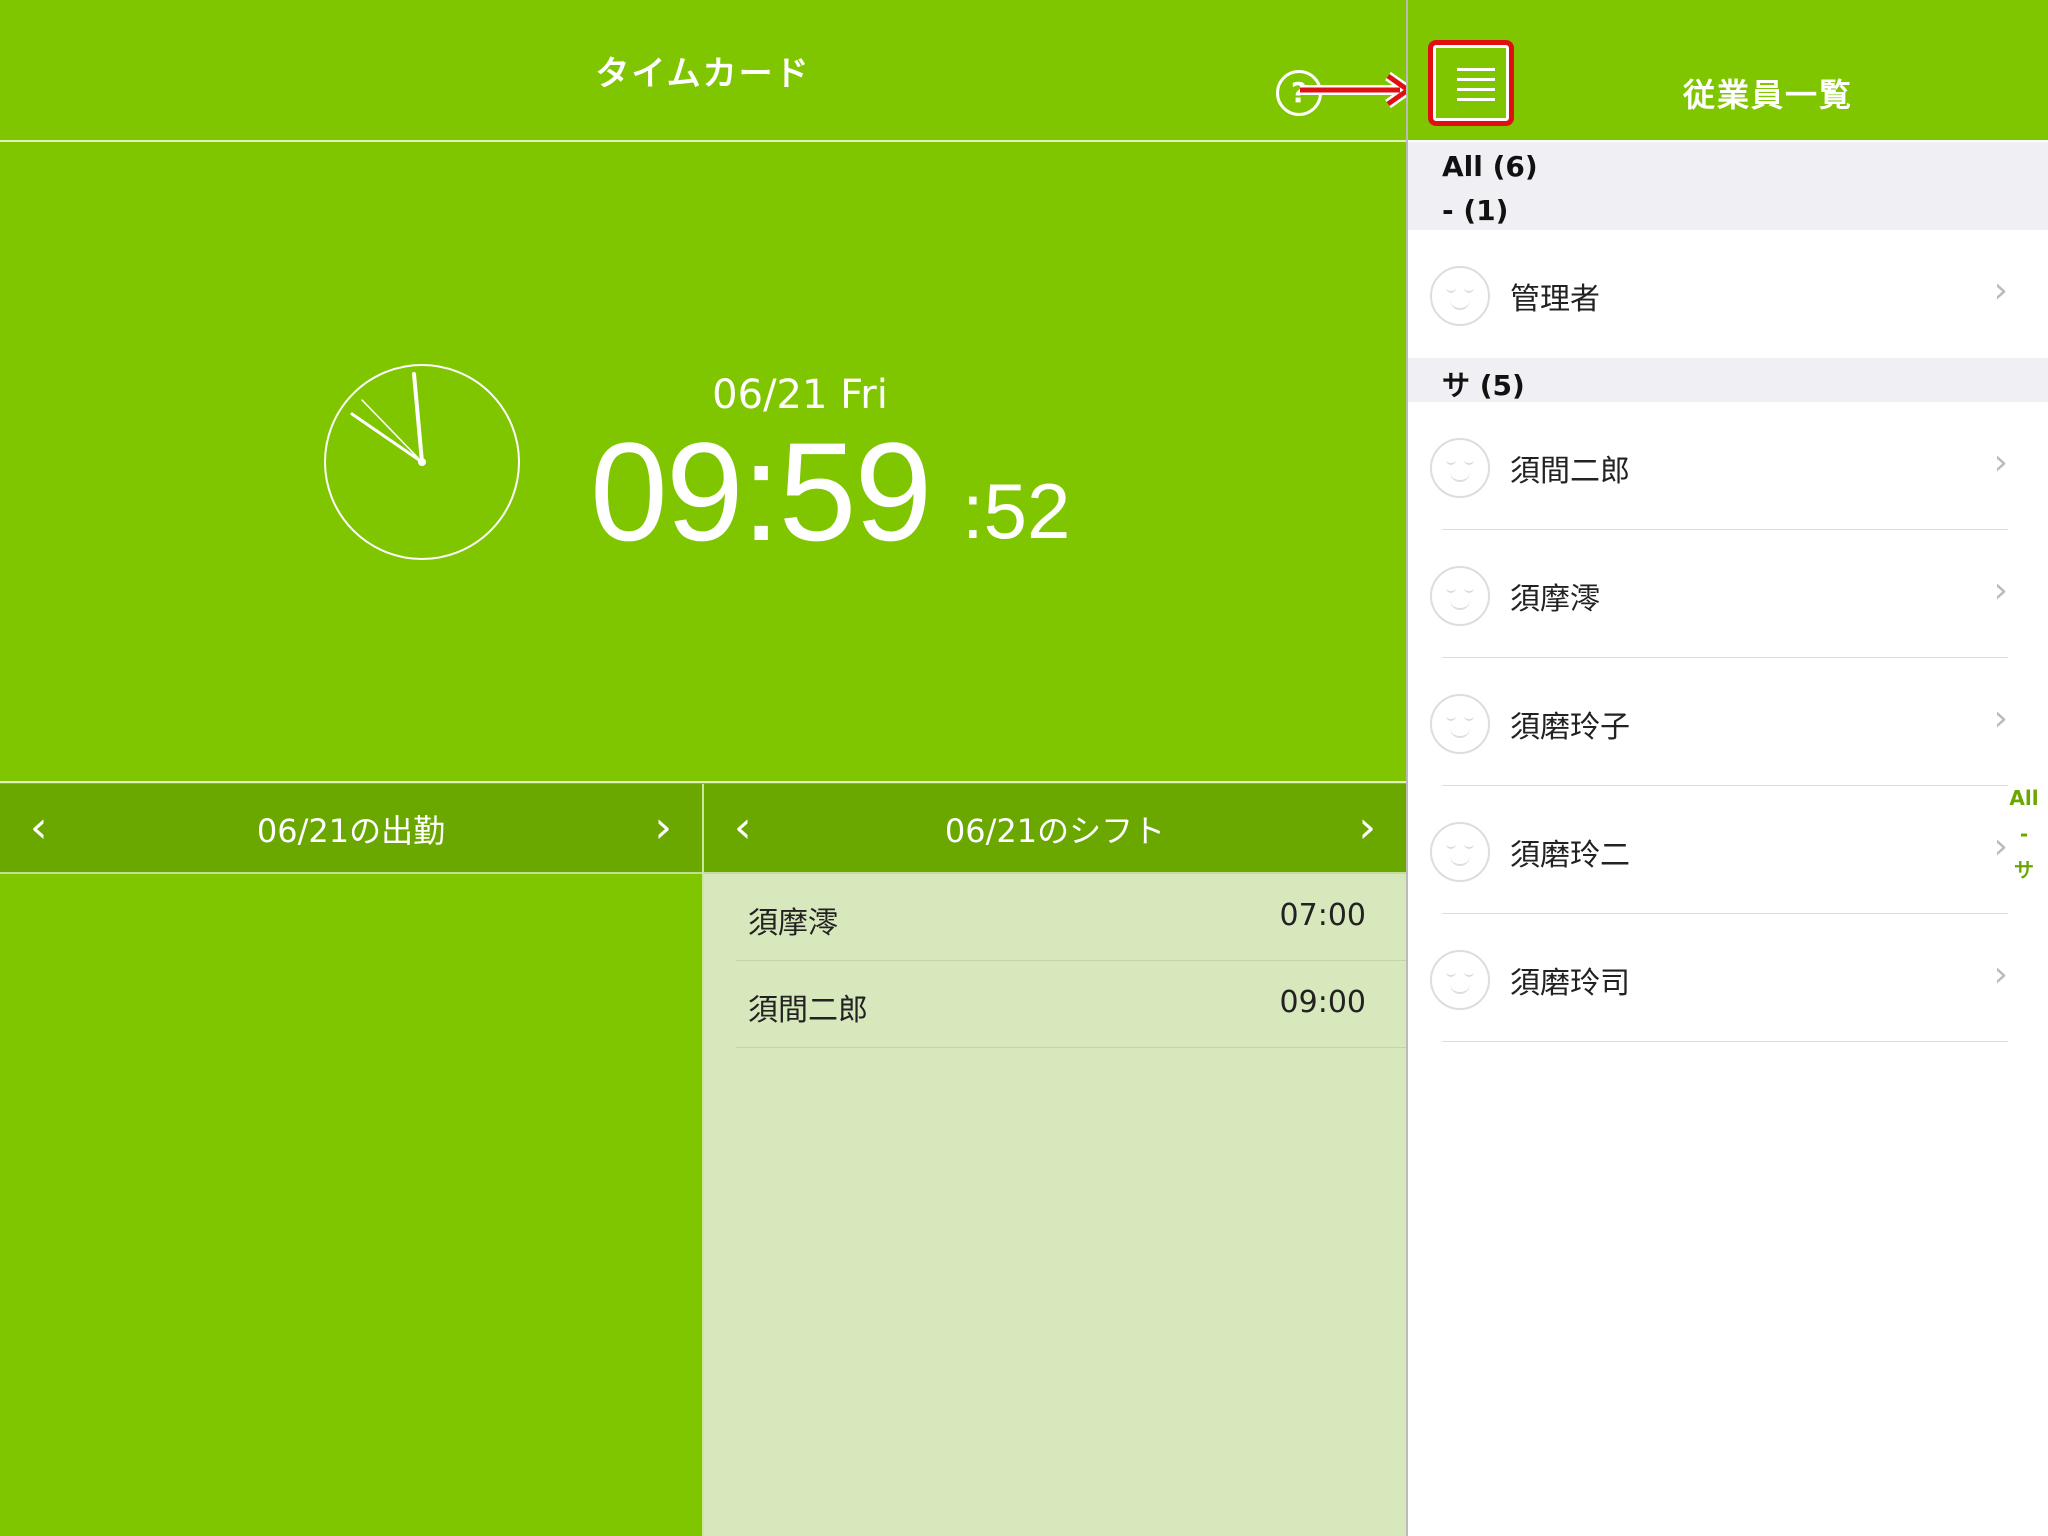 This screenshot has width=2048, height=1536. What do you see at coordinates (2024, 870) in the screenshot?
I see `index-sa: サ` at bounding box center [2024, 870].